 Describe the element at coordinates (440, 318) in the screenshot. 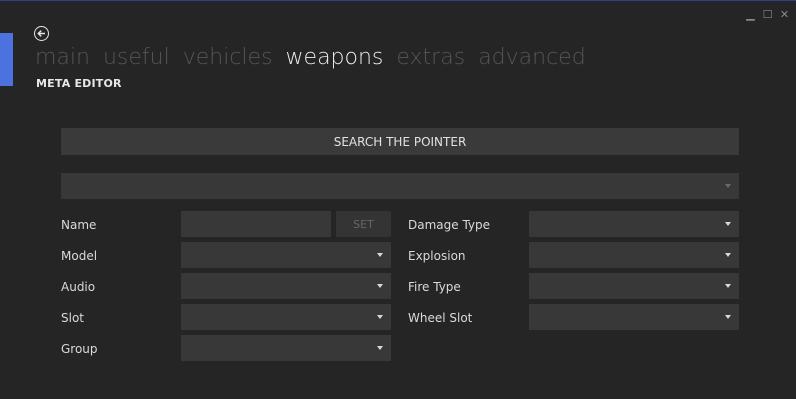

I see `wheel-slot-label: Wheel Slot` at that location.